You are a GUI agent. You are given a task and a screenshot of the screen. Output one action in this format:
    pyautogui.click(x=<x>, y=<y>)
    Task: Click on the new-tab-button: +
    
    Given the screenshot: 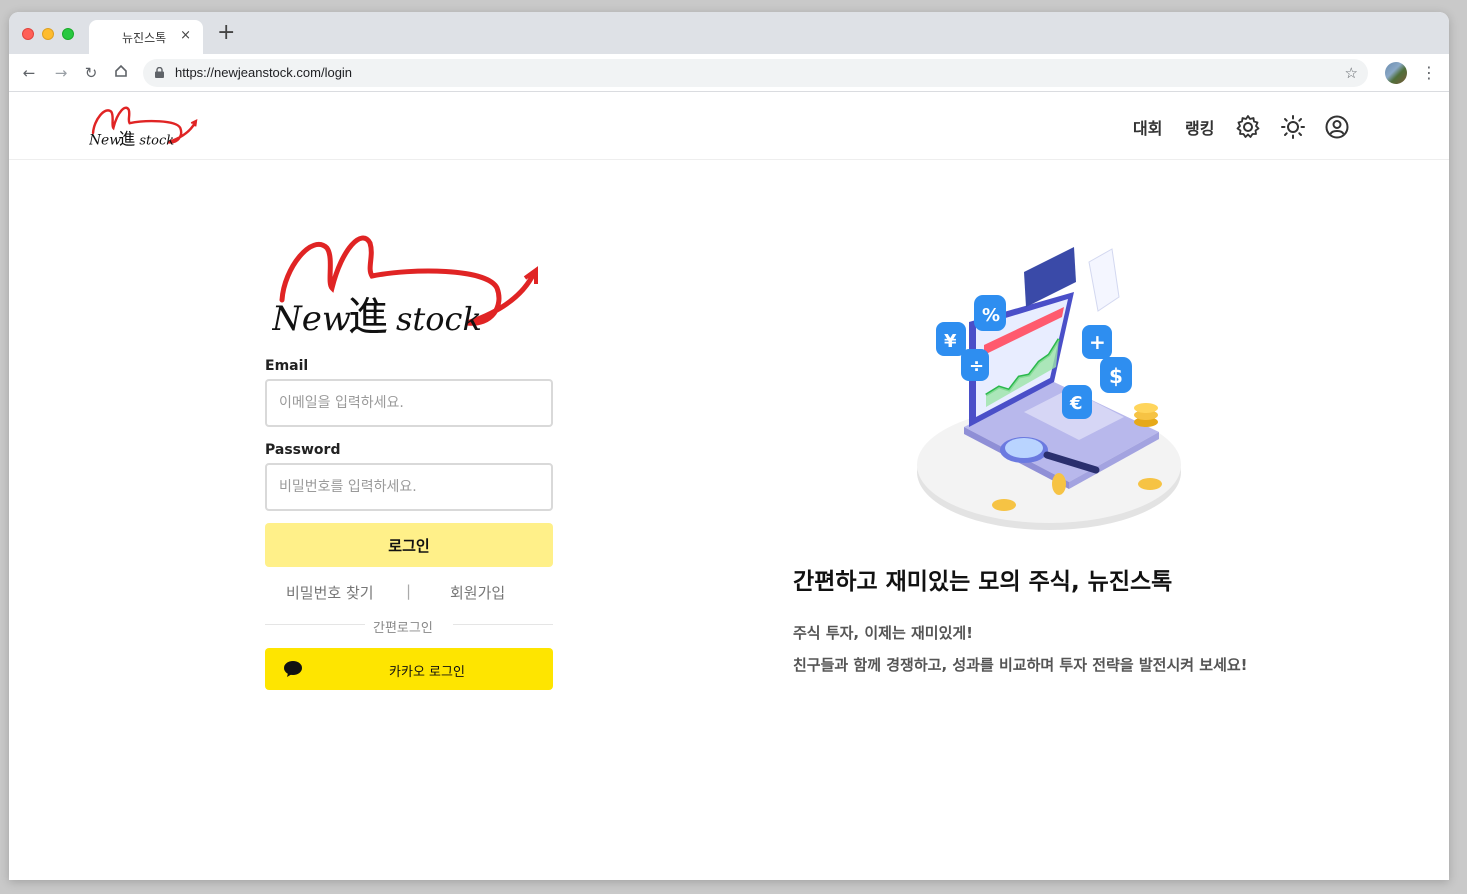 What is the action you would take?
    pyautogui.click(x=226, y=33)
    